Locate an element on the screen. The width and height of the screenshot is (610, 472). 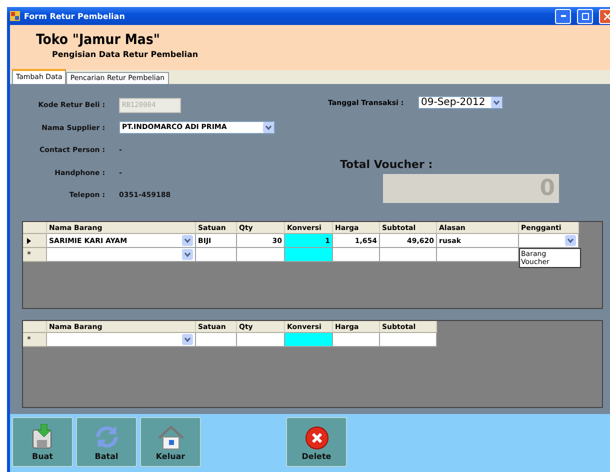
current-row-icon is located at coordinates (29, 241).